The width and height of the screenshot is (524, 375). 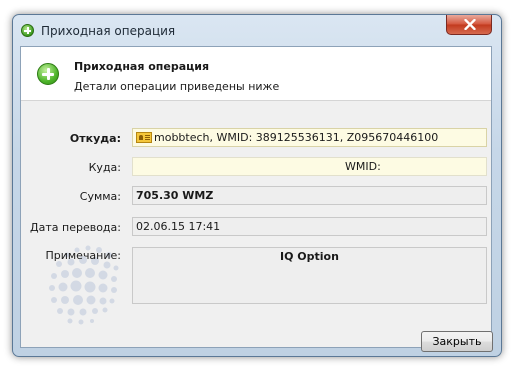 What do you see at coordinates (144, 137) in the screenshot?
I see `wallet-id-icon` at bounding box center [144, 137].